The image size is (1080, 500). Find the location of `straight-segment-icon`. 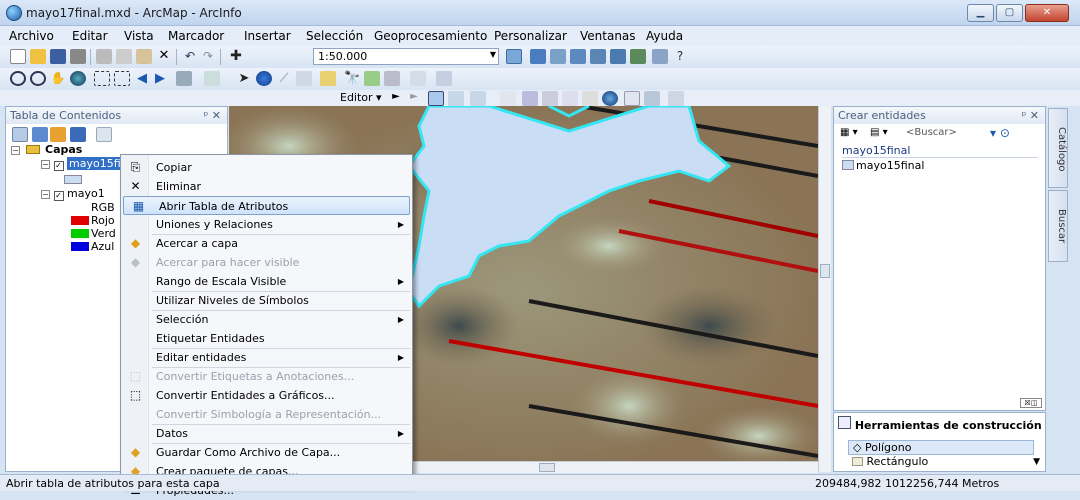

straight-segment-icon is located at coordinates (436, 98).